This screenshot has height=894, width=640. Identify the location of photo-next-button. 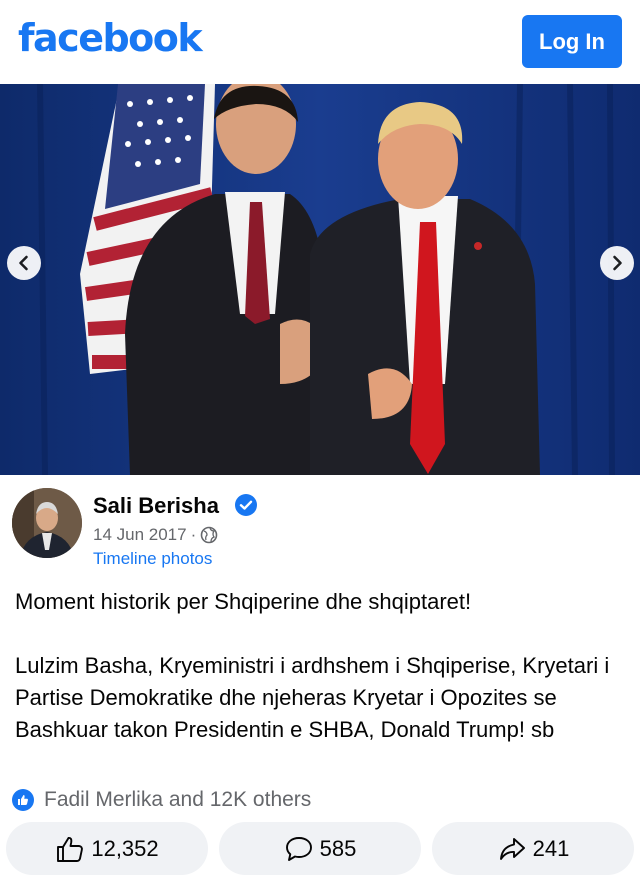
(617, 263).